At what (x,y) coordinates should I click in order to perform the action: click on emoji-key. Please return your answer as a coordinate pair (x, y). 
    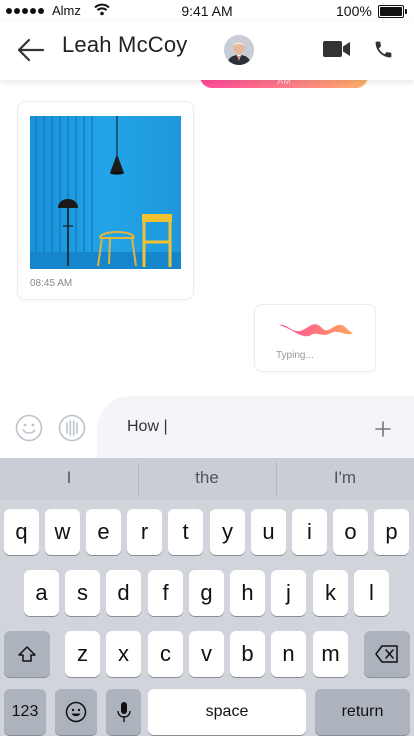
    Looking at the image, I should click on (76, 712).